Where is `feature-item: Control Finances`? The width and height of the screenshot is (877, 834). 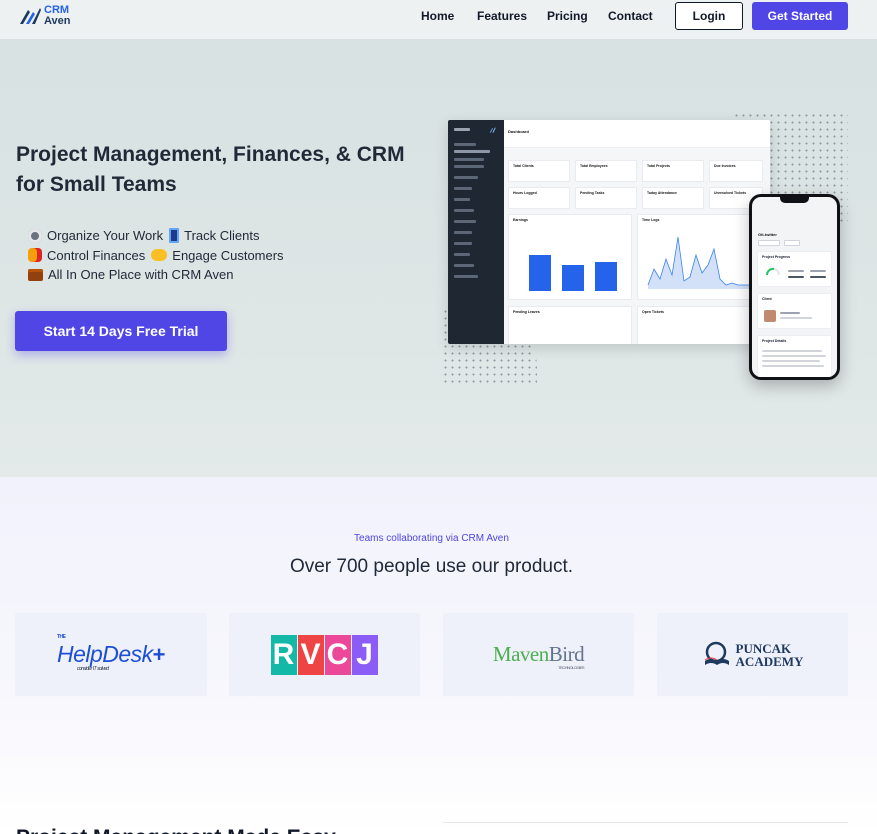 feature-item: Control Finances is located at coordinates (86, 255).